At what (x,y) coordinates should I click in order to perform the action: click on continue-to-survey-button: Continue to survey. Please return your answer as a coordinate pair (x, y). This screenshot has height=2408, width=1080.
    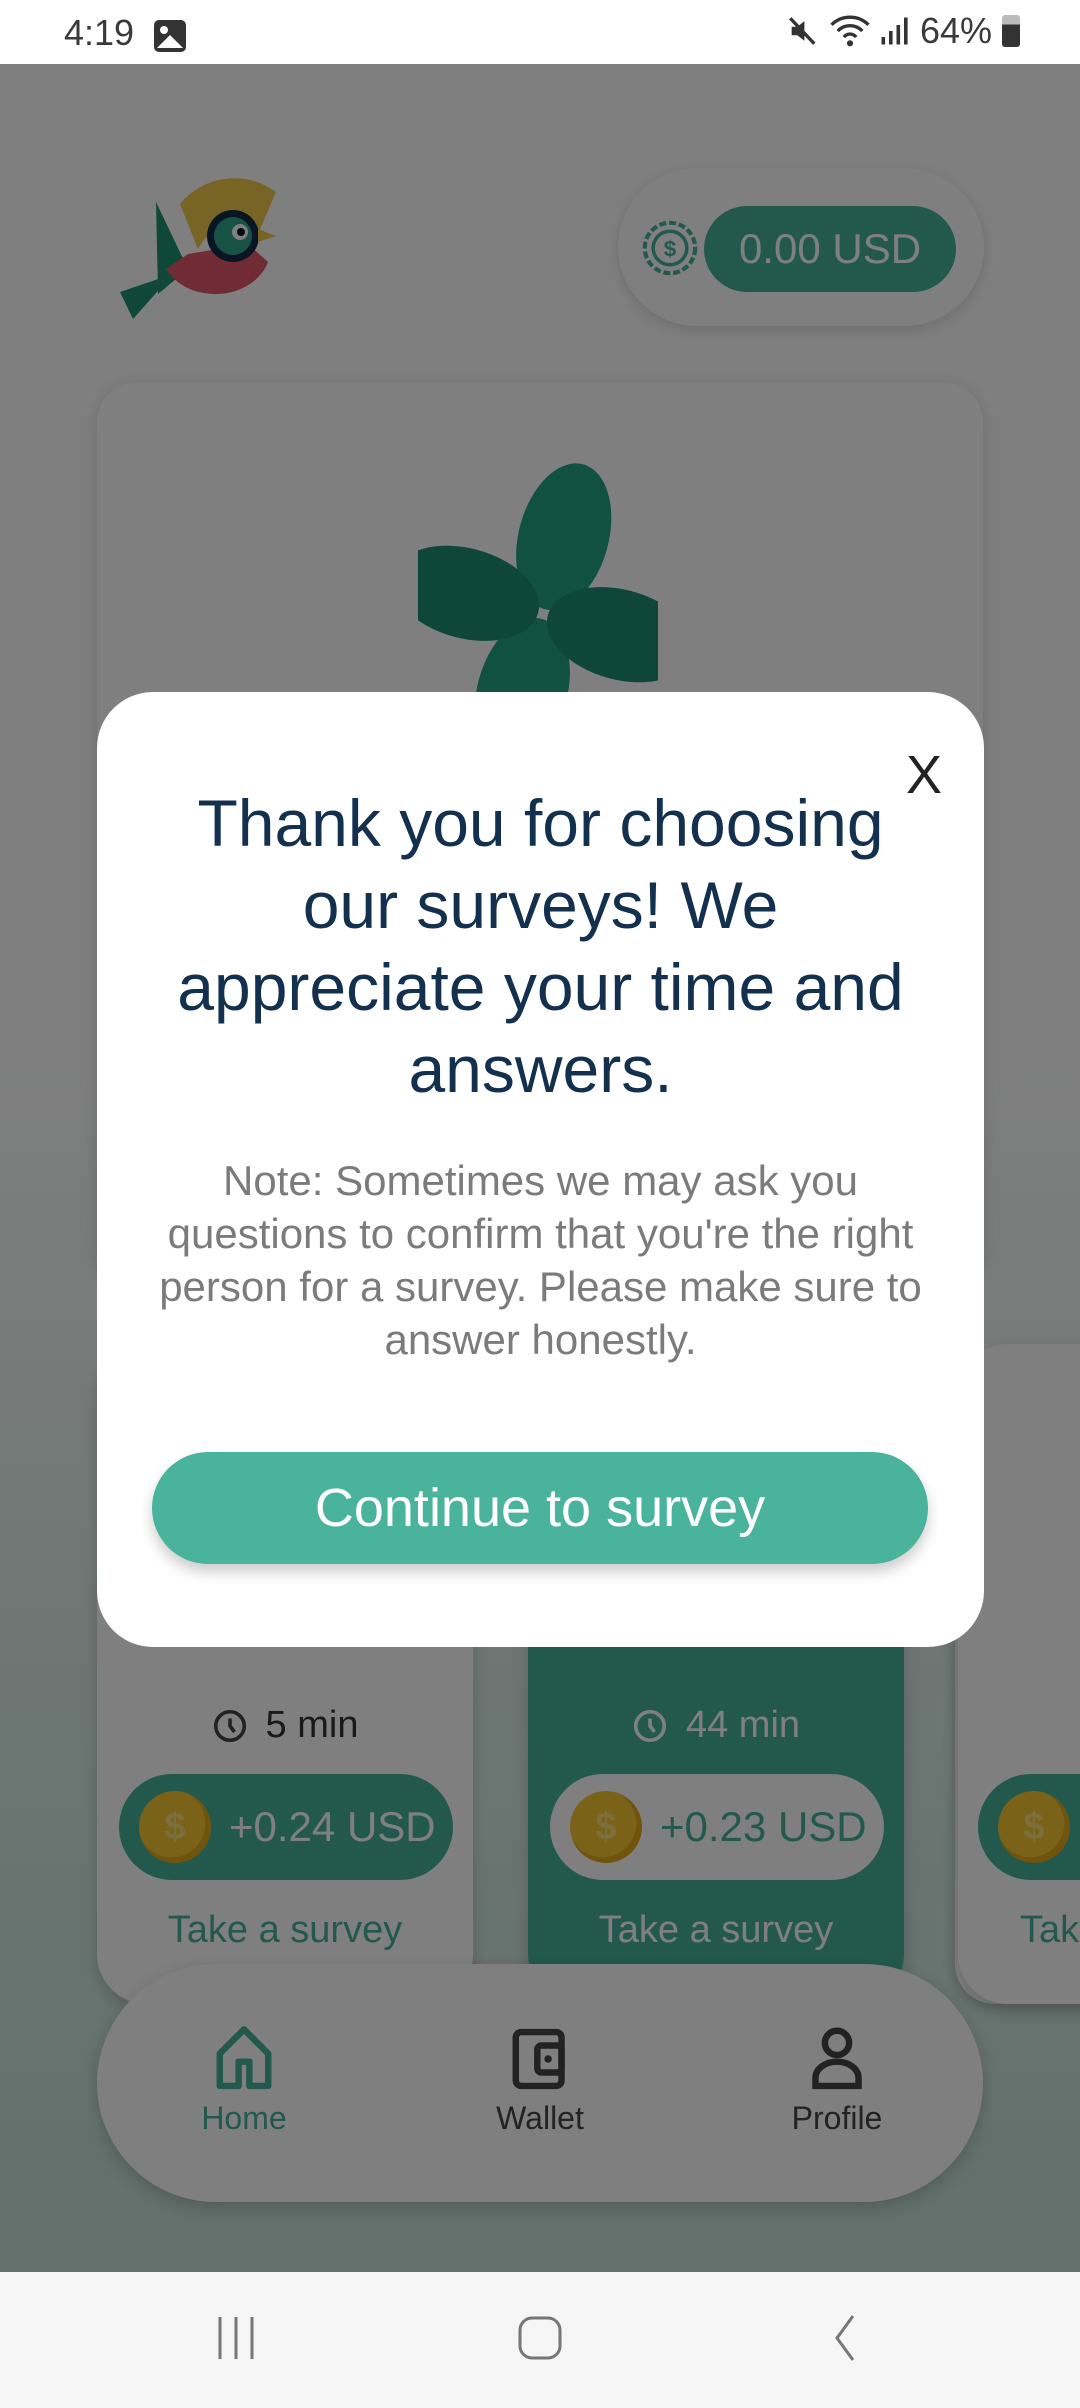
    Looking at the image, I should click on (540, 1508).